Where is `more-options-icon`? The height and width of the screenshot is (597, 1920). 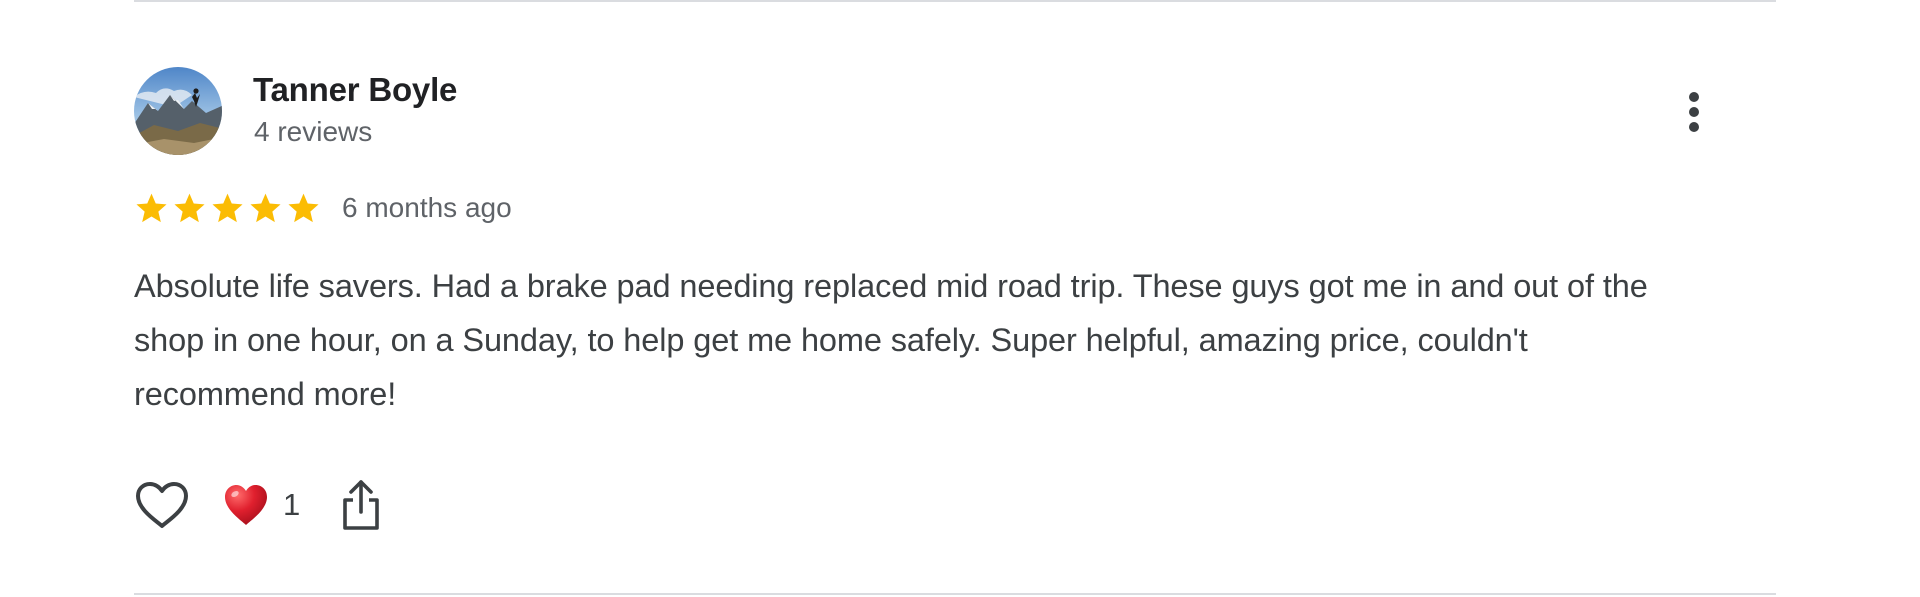 more-options-icon is located at coordinates (1694, 112).